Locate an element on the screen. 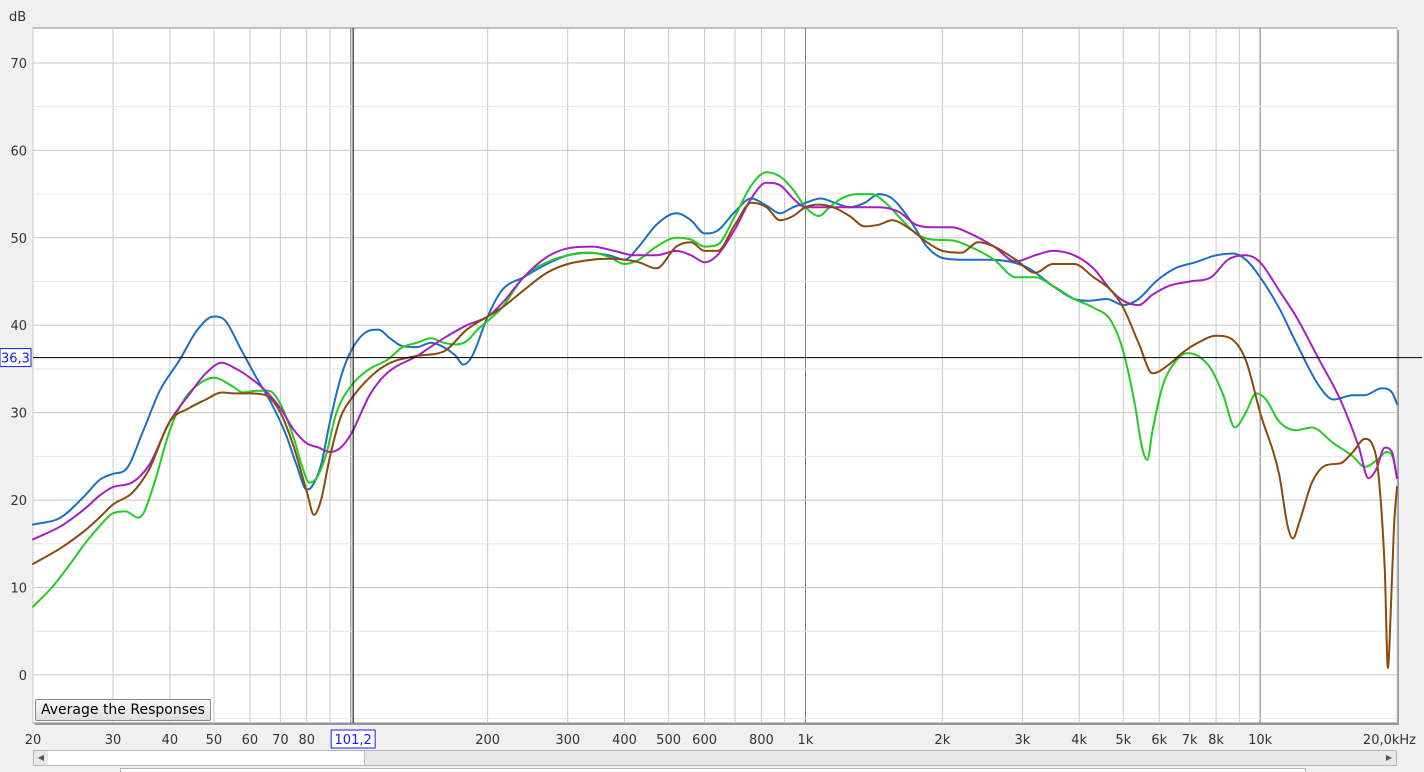  scroll-left-arrow-icon: ◀ is located at coordinates (41, 758).